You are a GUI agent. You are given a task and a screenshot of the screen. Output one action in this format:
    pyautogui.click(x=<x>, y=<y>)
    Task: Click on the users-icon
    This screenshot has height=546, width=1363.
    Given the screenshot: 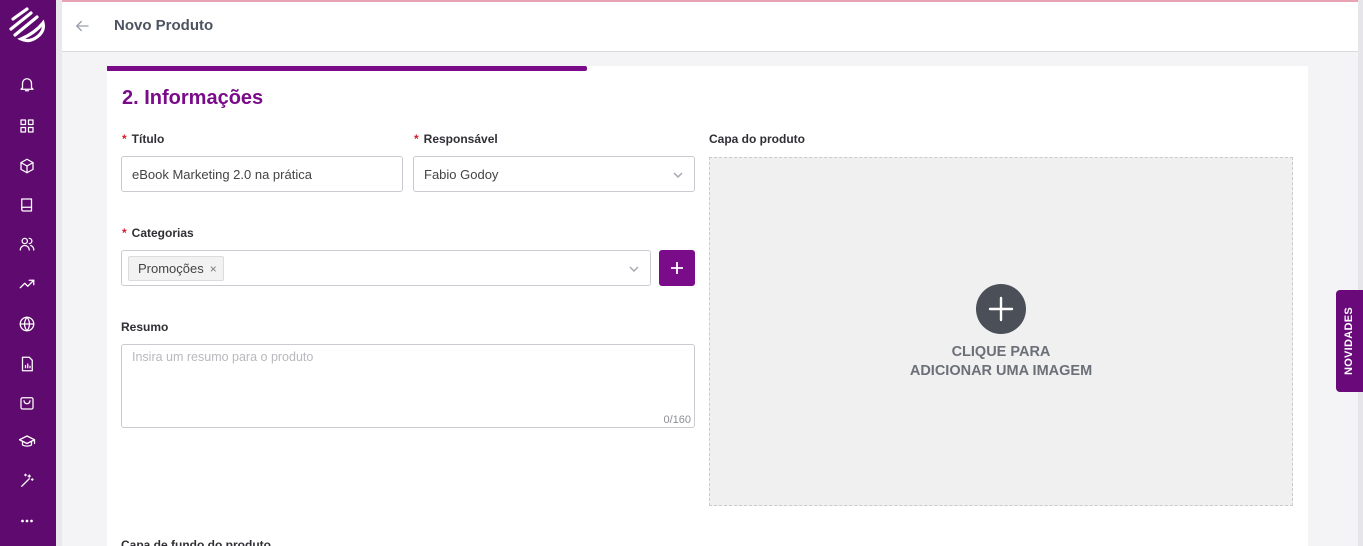 What is the action you would take?
    pyautogui.click(x=27, y=244)
    